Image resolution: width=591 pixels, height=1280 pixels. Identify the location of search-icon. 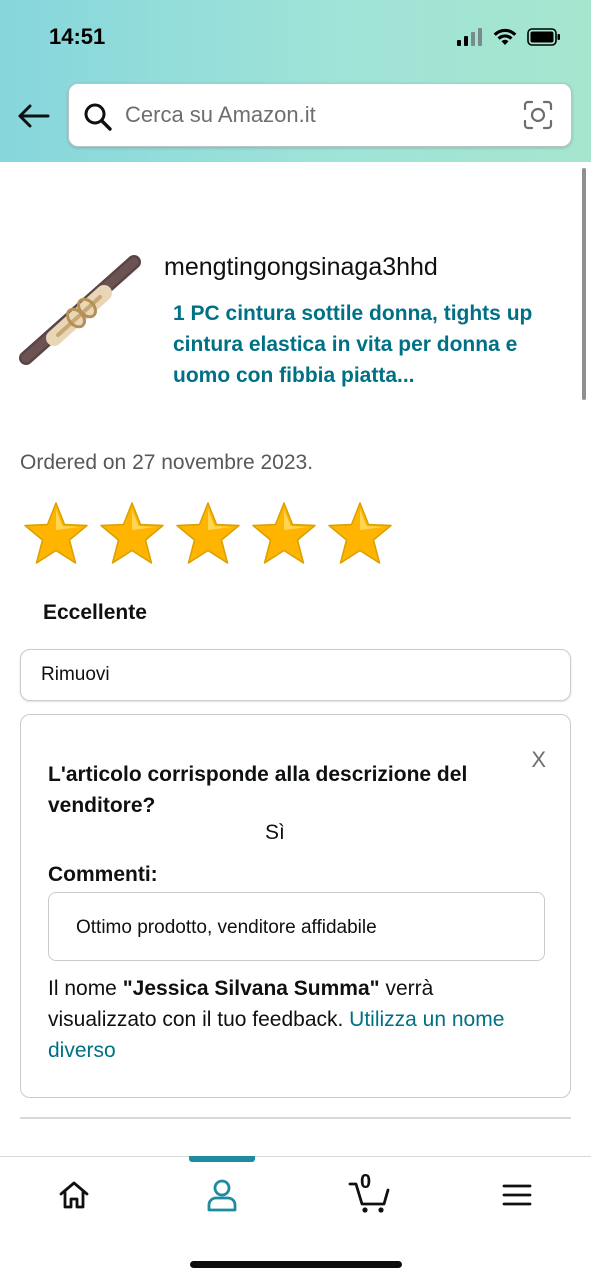
(98, 117).